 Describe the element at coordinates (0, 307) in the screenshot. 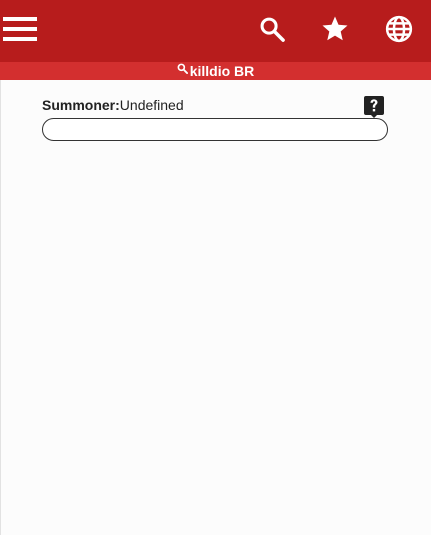

I see `page-left-edge` at that location.